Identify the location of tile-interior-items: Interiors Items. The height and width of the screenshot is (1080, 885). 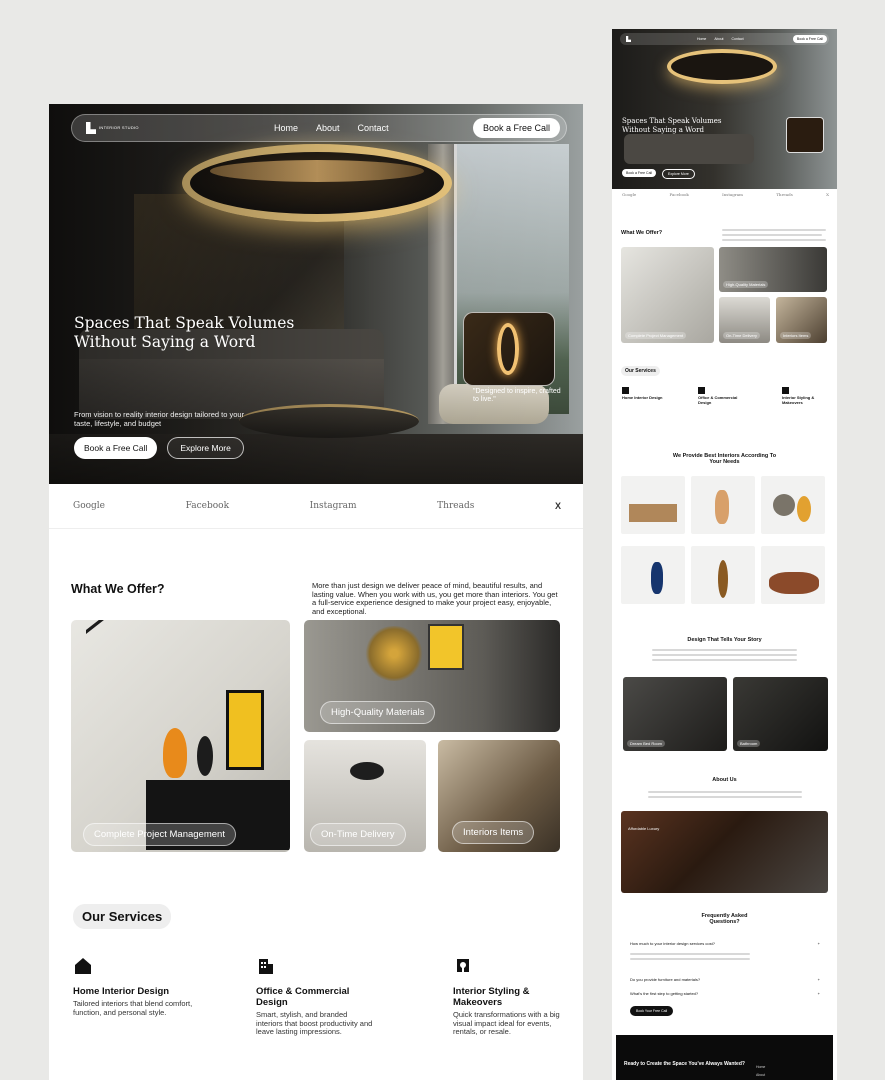
(499, 796).